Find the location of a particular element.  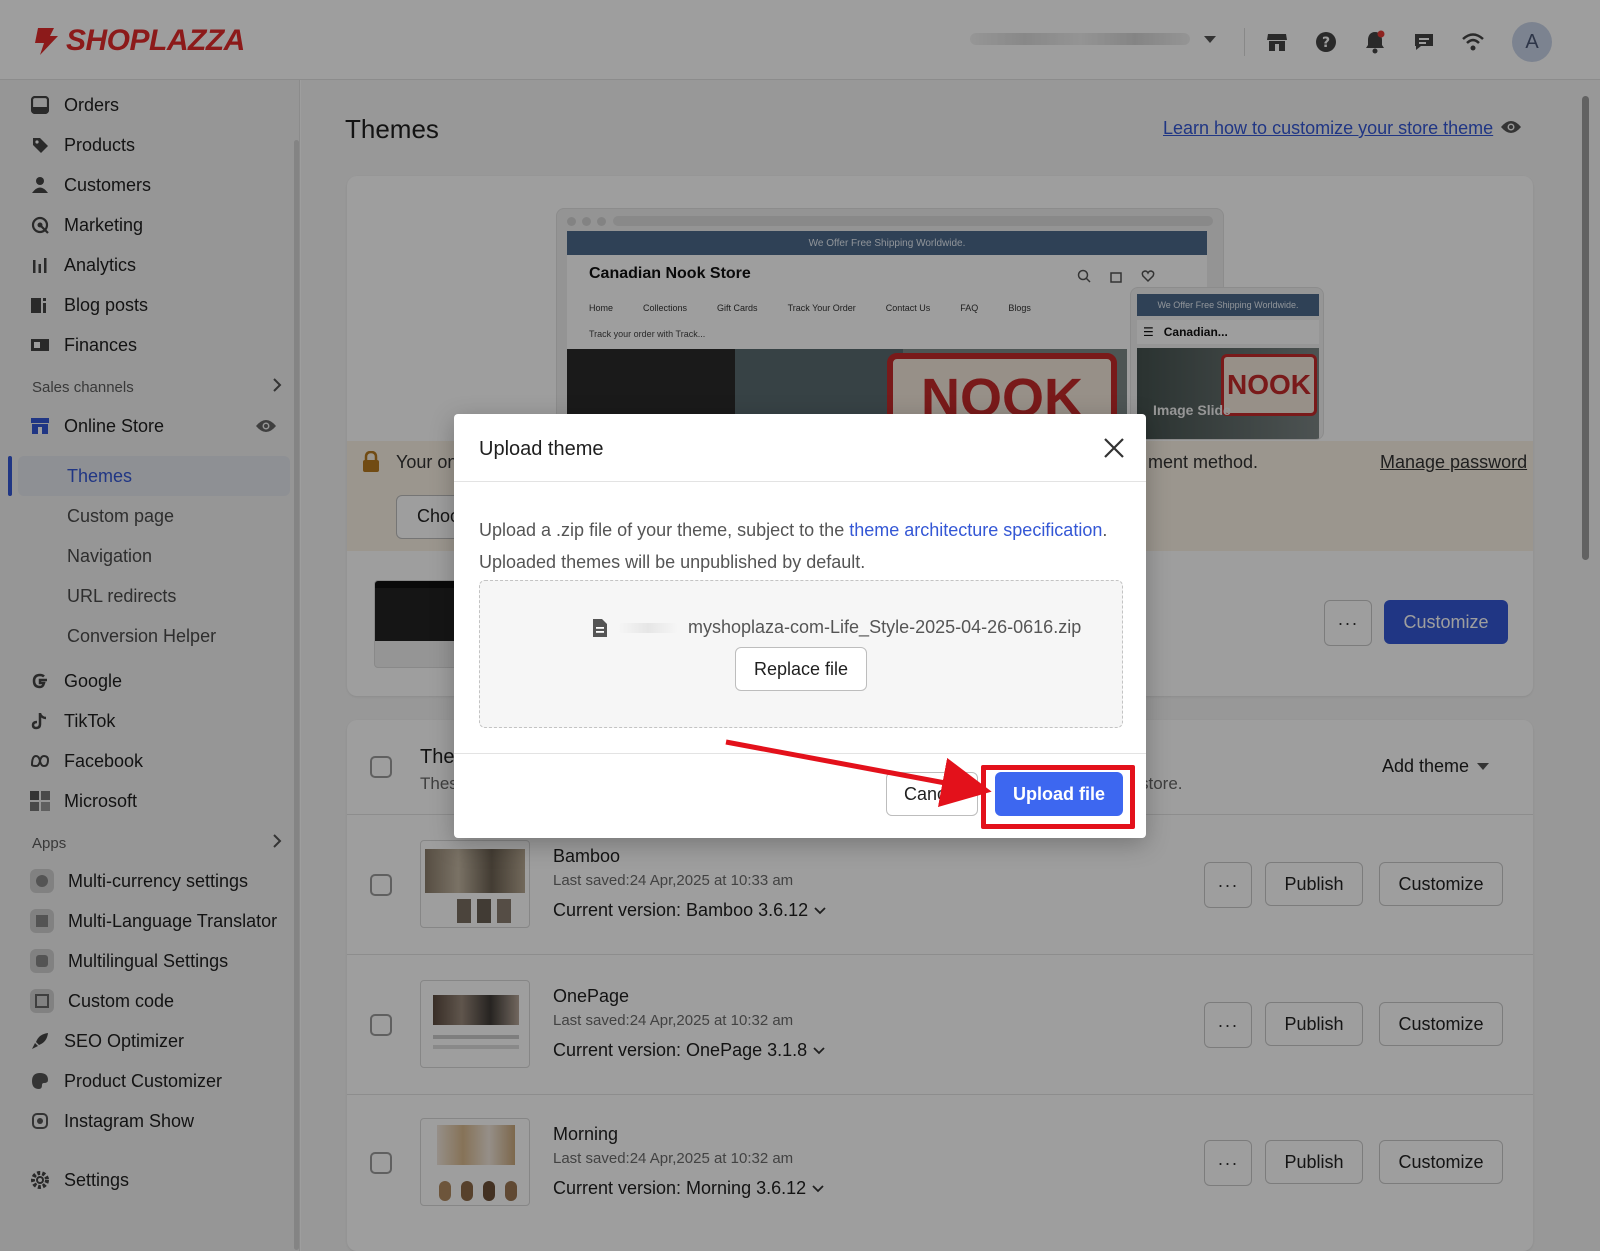

dialog-title: Upload theme is located at coordinates (541, 449).